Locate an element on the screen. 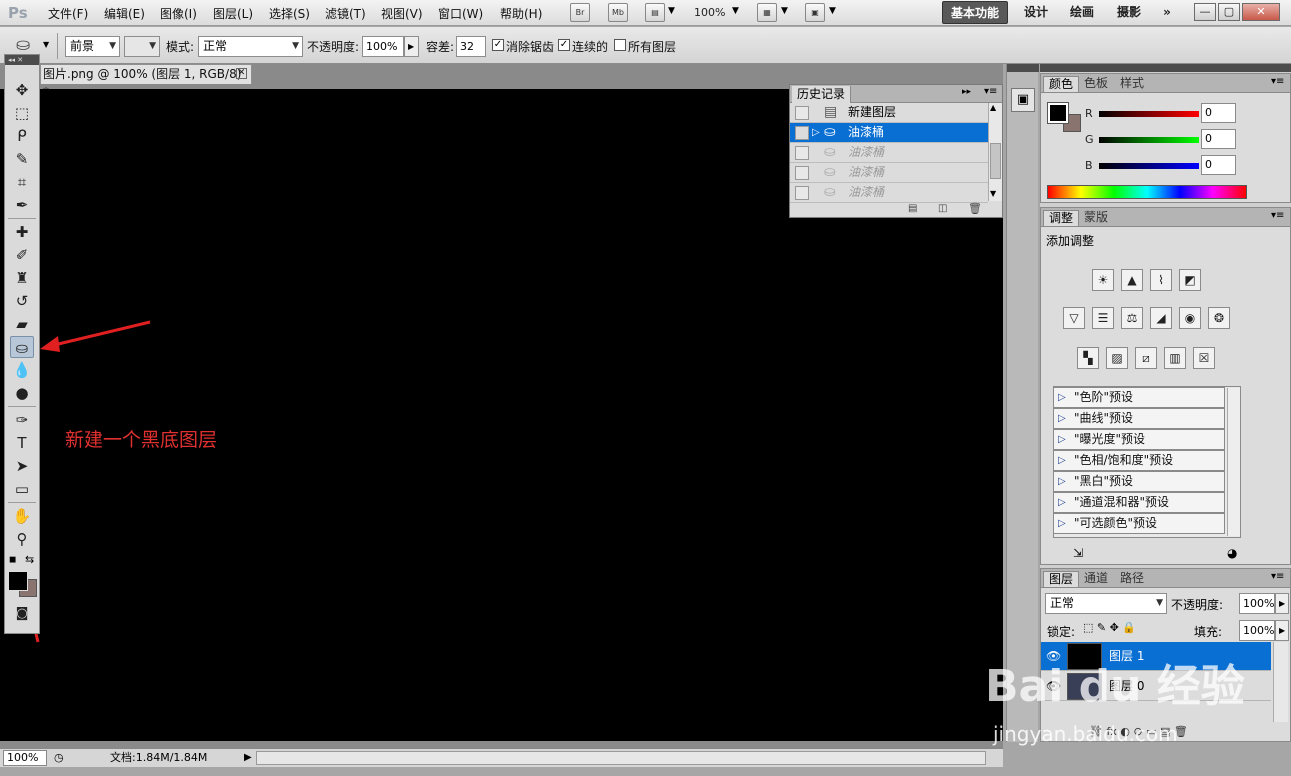 This screenshot has width=1291, height=776. presets-scrollbar is located at coordinates (1233, 462).